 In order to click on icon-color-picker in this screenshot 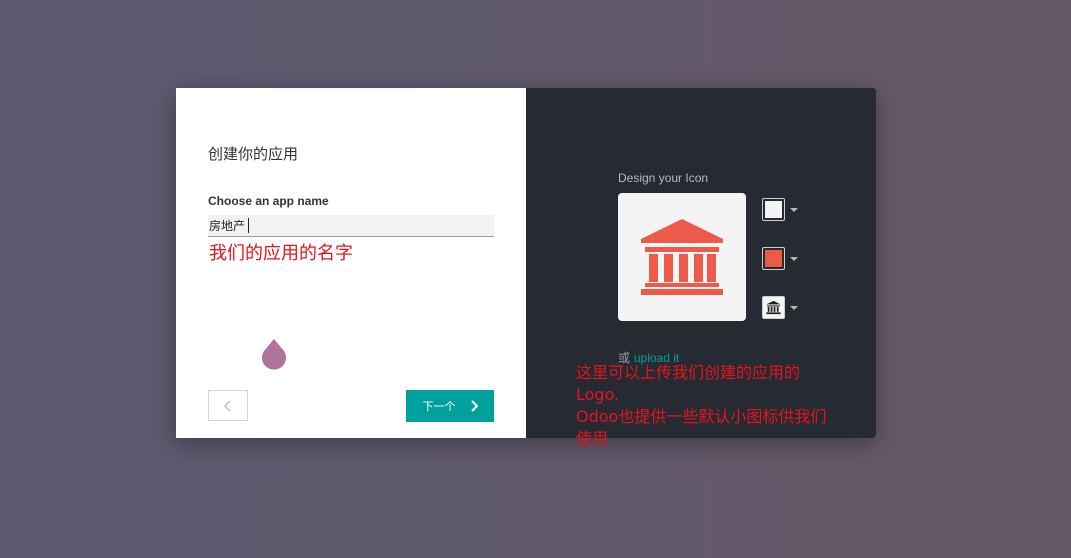, I will do `click(780, 258)`.